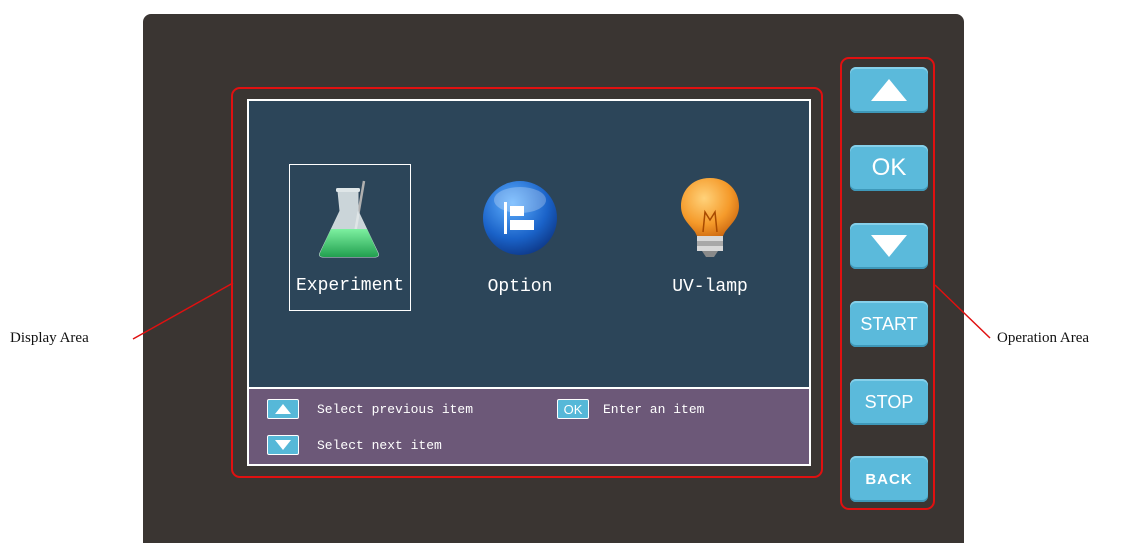 The image size is (1131, 543). I want to click on display-area-callout: Display Area, so click(49, 338).